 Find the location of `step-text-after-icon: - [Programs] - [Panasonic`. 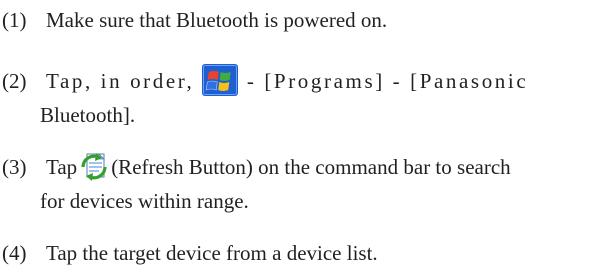

step-text-after-icon: - [Programs] - [Panasonic is located at coordinates (387, 81).